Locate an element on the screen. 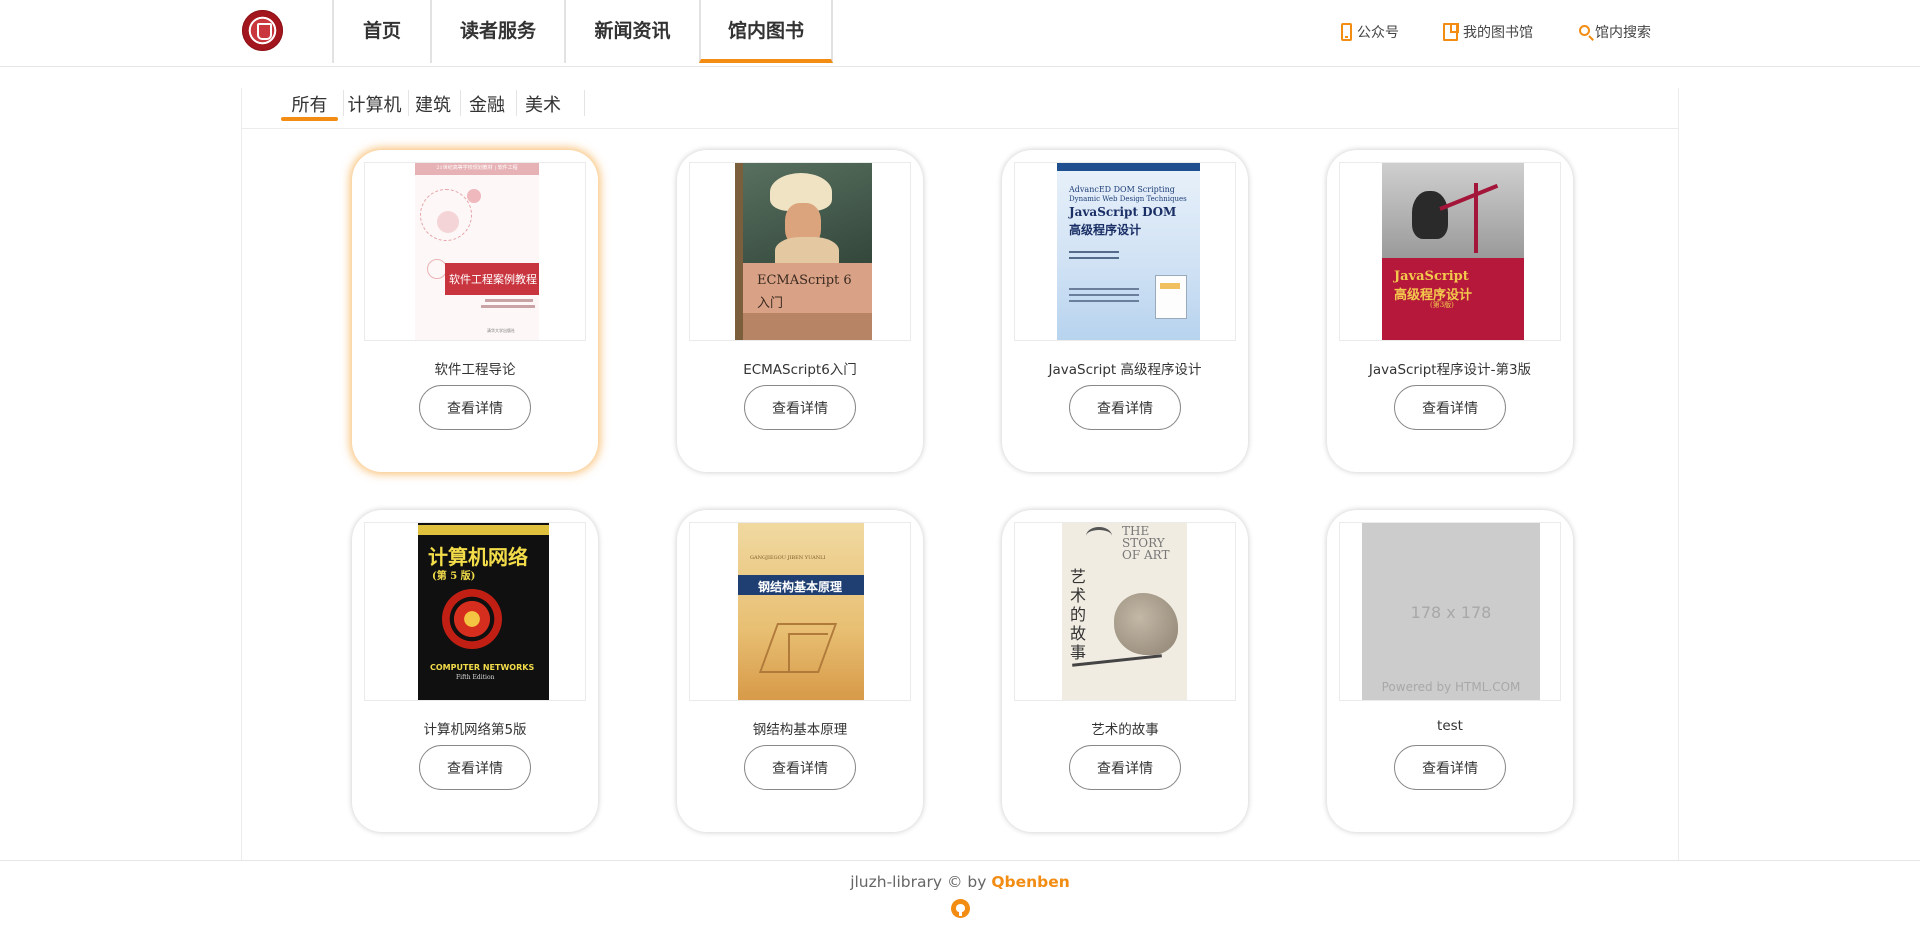 The image size is (1920, 937). placeholder-image: 178 x 178 Powered by HTML.COM is located at coordinates (1451, 611).